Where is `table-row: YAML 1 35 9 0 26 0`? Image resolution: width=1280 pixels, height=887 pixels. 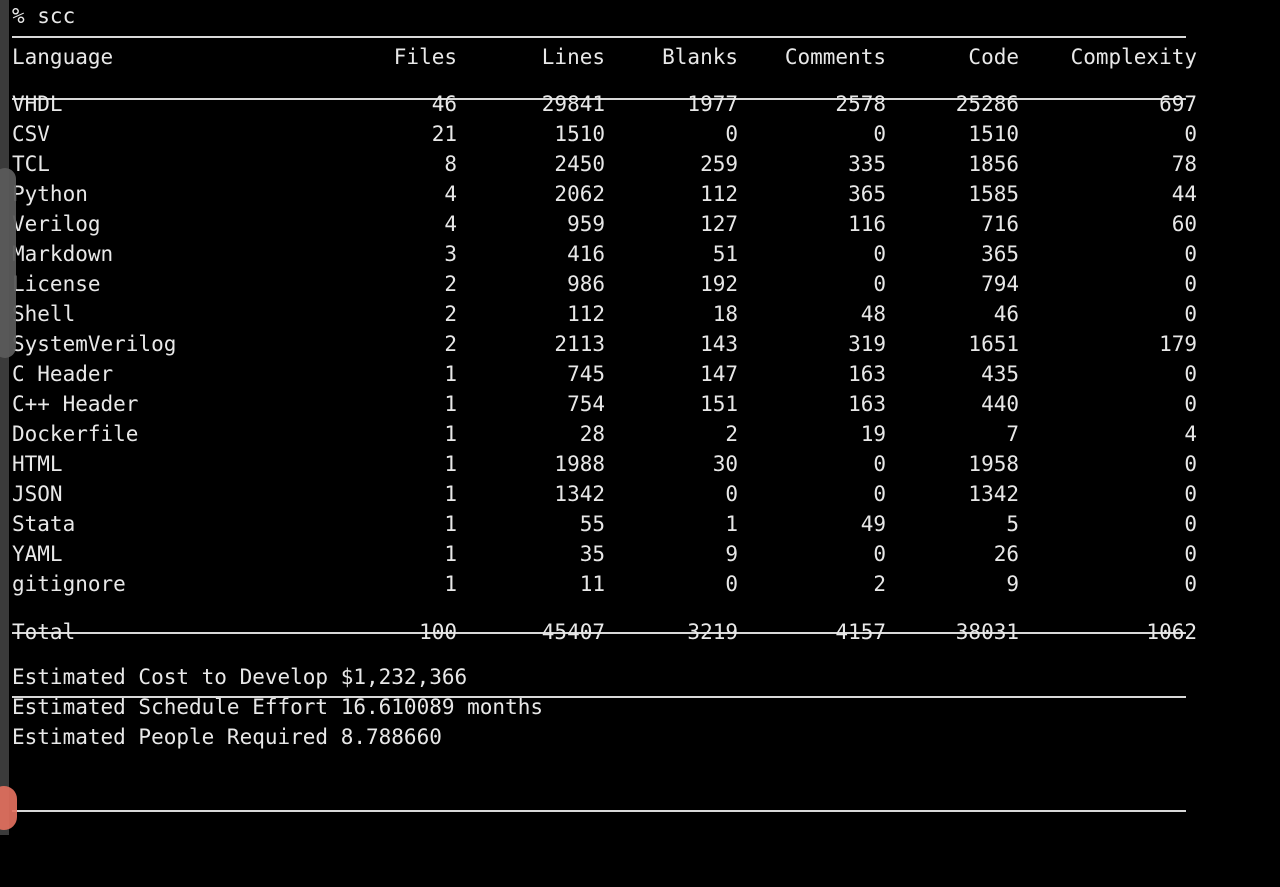
table-row: YAML 1 35 9 0 26 0 is located at coordinates (646, 554).